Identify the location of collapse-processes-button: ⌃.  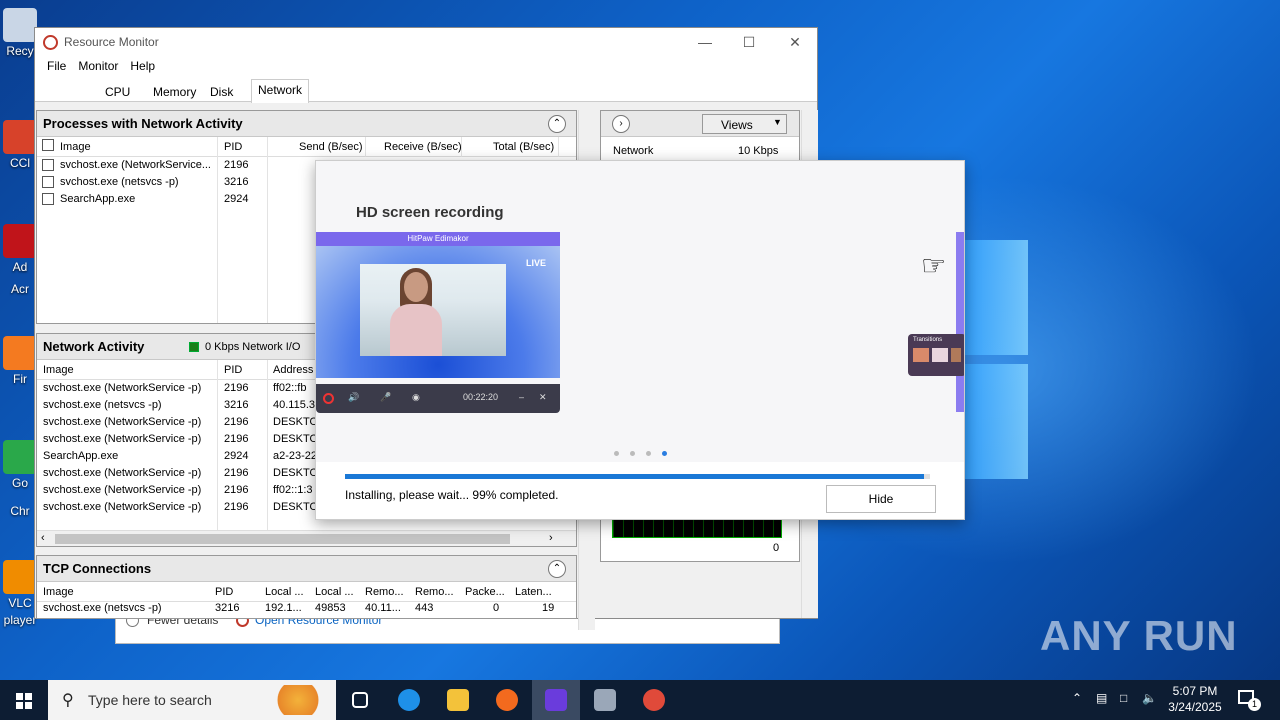
(557, 124).